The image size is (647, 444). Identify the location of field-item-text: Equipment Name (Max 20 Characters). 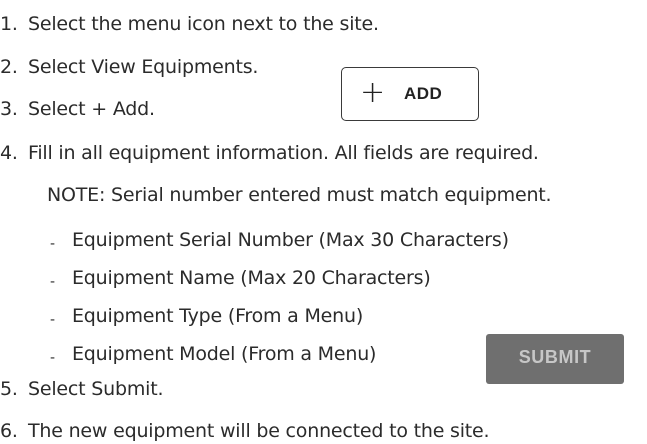
(251, 278).